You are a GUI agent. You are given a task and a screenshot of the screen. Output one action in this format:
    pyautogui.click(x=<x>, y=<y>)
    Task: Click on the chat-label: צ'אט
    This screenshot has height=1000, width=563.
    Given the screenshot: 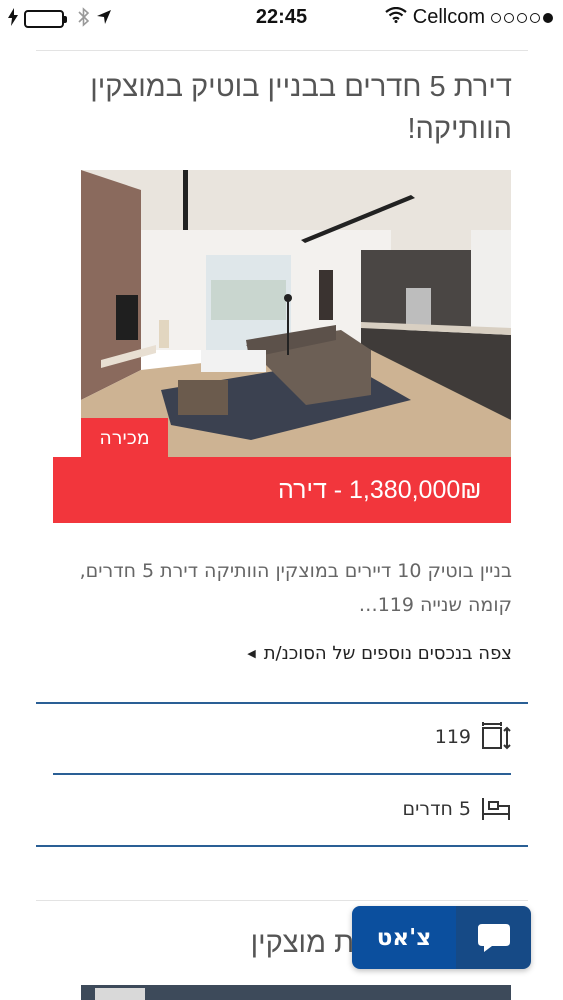 What is the action you would take?
    pyautogui.click(x=404, y=937)
    